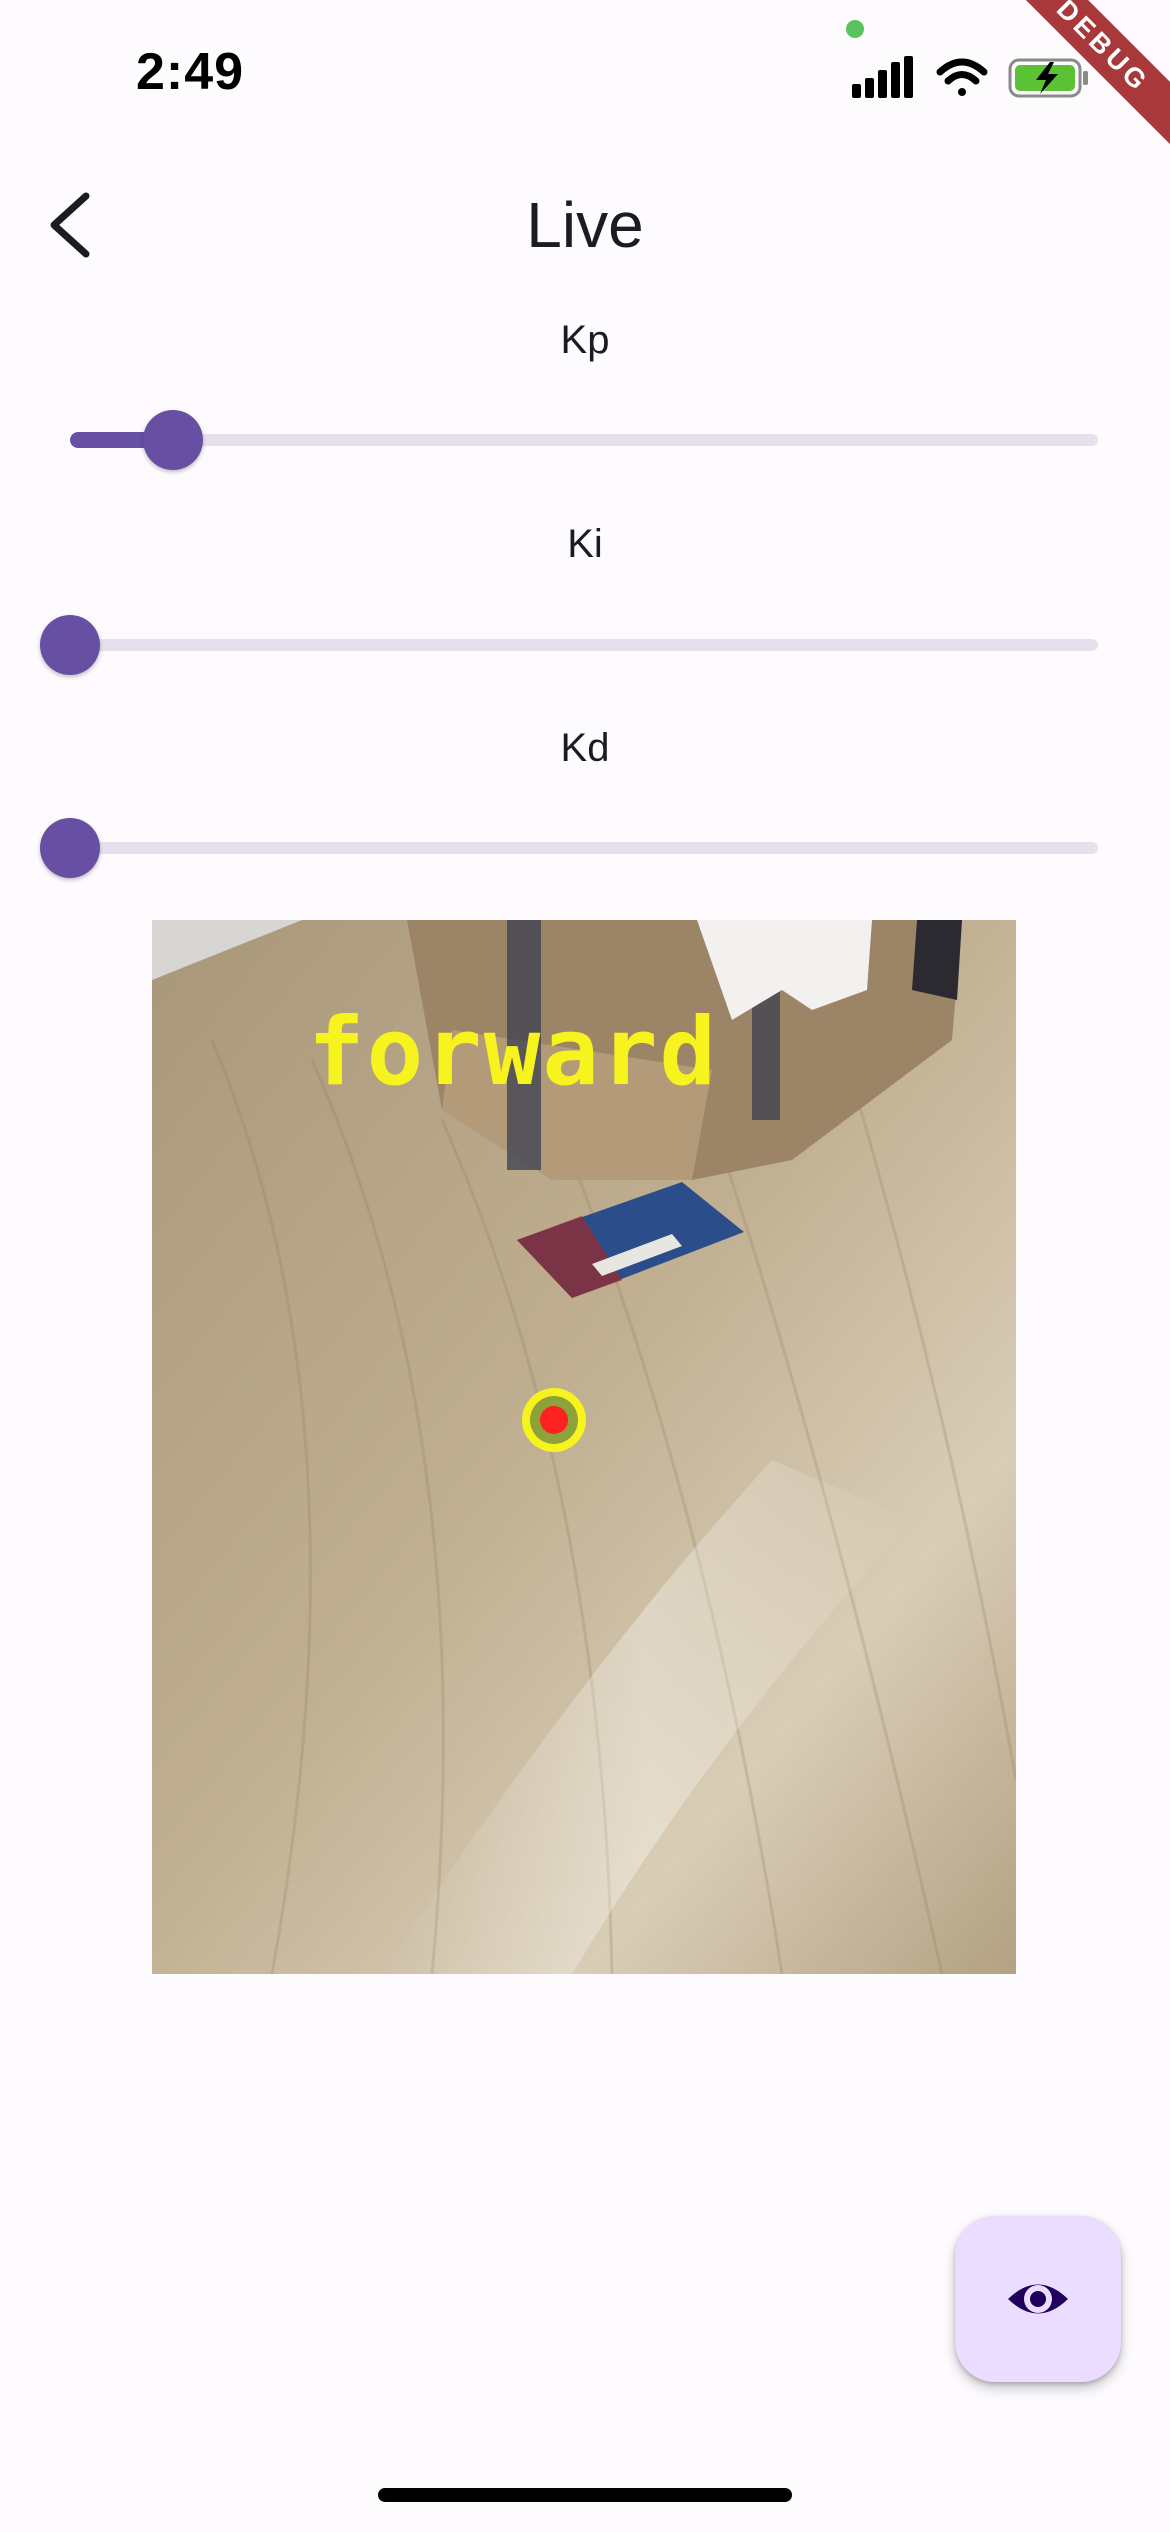  Describe the element at coordinates (882, 77) in the screenshot. I see `cellular-signal-icon` at that location.